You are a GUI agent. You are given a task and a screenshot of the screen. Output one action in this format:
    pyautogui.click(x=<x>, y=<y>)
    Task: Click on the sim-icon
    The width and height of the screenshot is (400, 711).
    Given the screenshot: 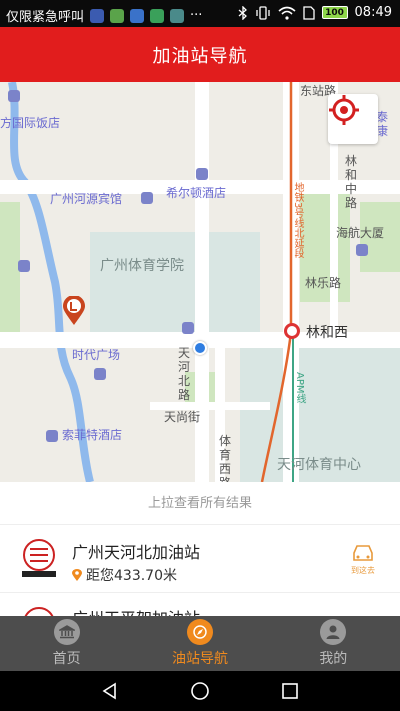 What is the action you would take?
    pyautogui.click(x=308, y=12)
    